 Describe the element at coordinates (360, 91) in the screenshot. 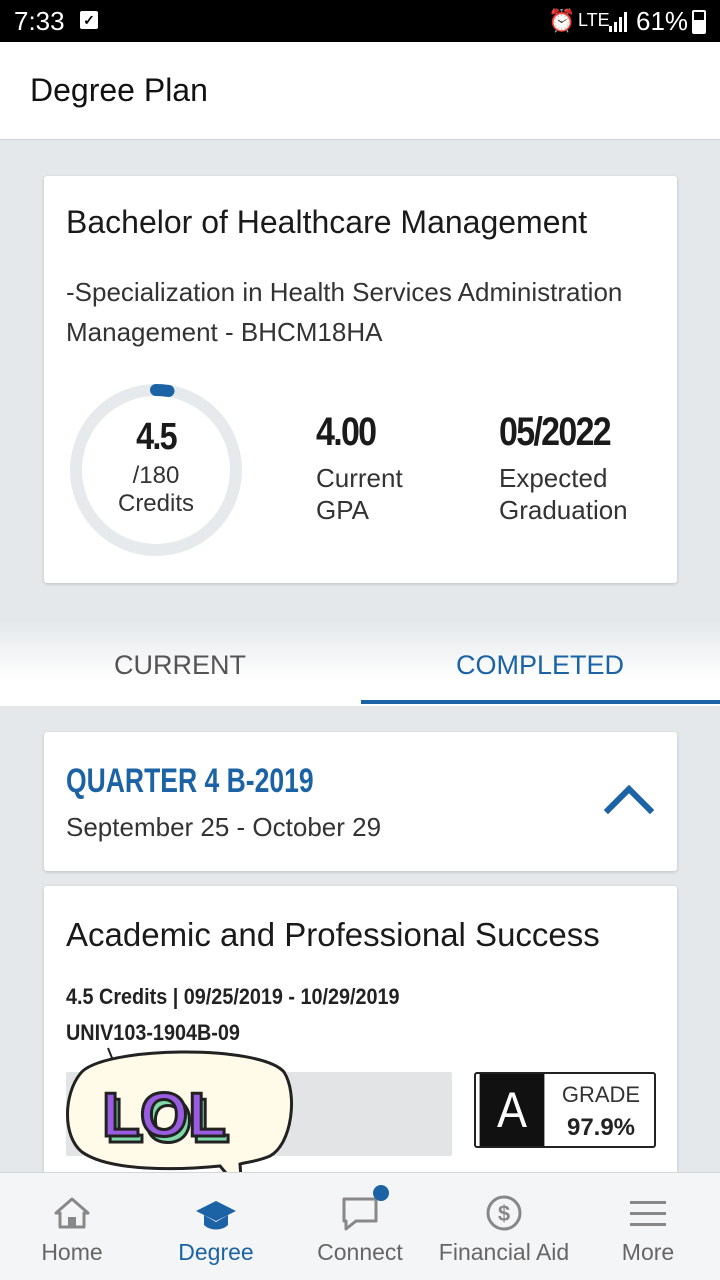

I see `app-header: Degree Plan` at that location.